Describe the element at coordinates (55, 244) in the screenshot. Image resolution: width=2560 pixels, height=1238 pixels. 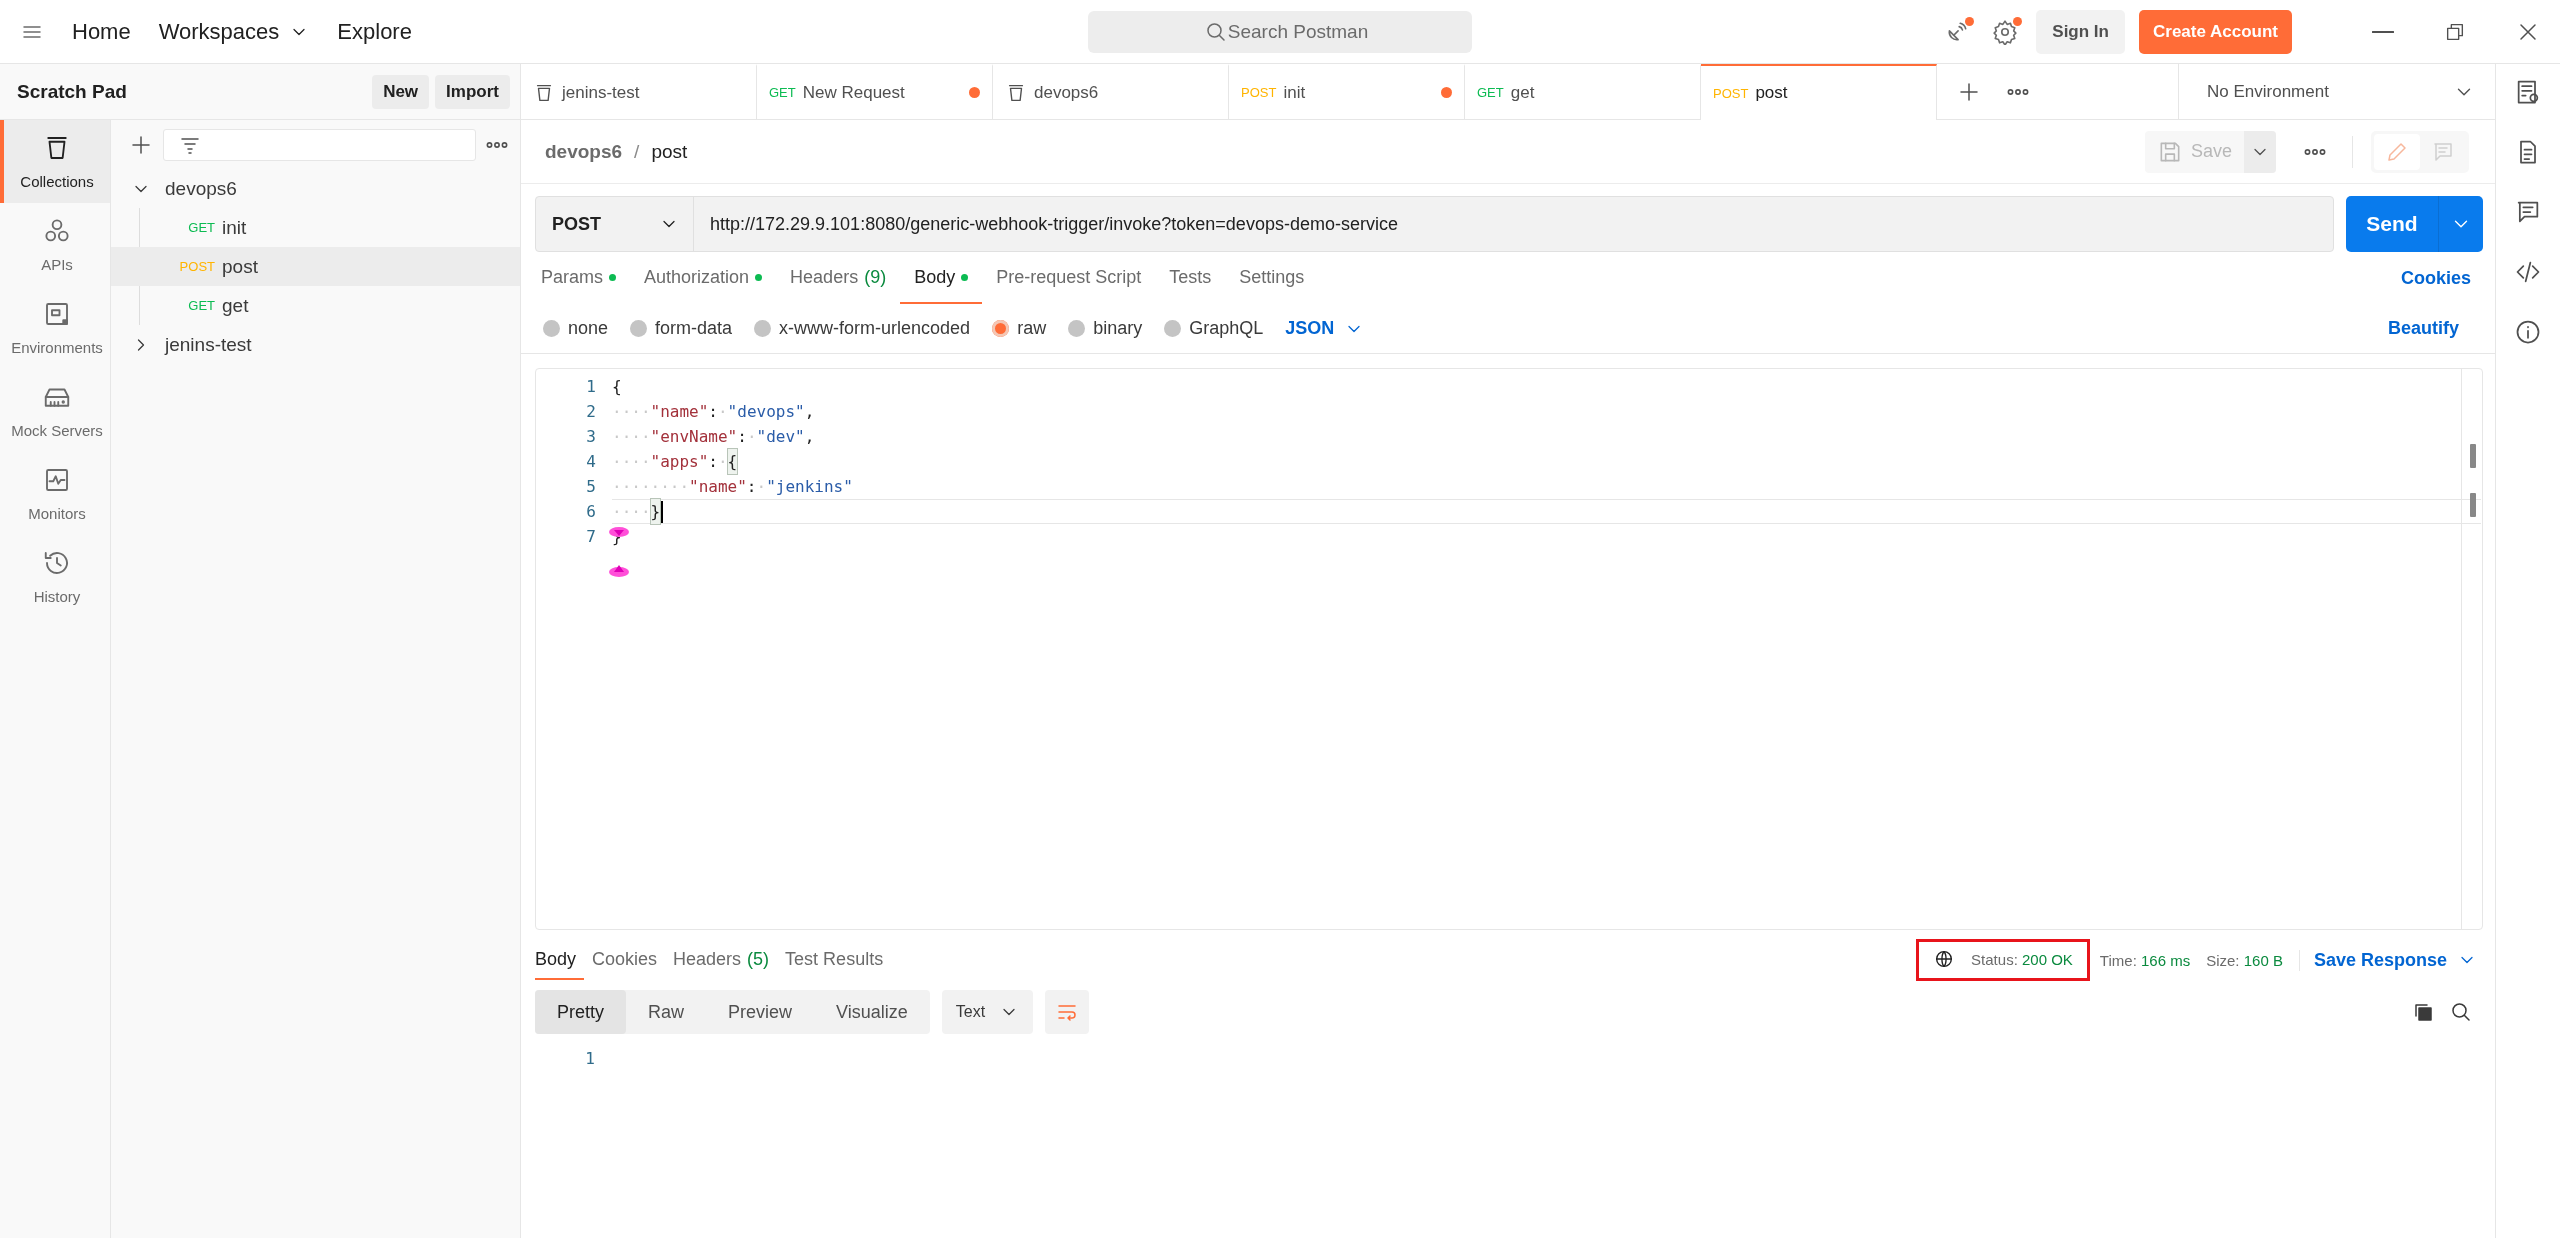
I see `sidebar-nav-item: APIs` at that location.